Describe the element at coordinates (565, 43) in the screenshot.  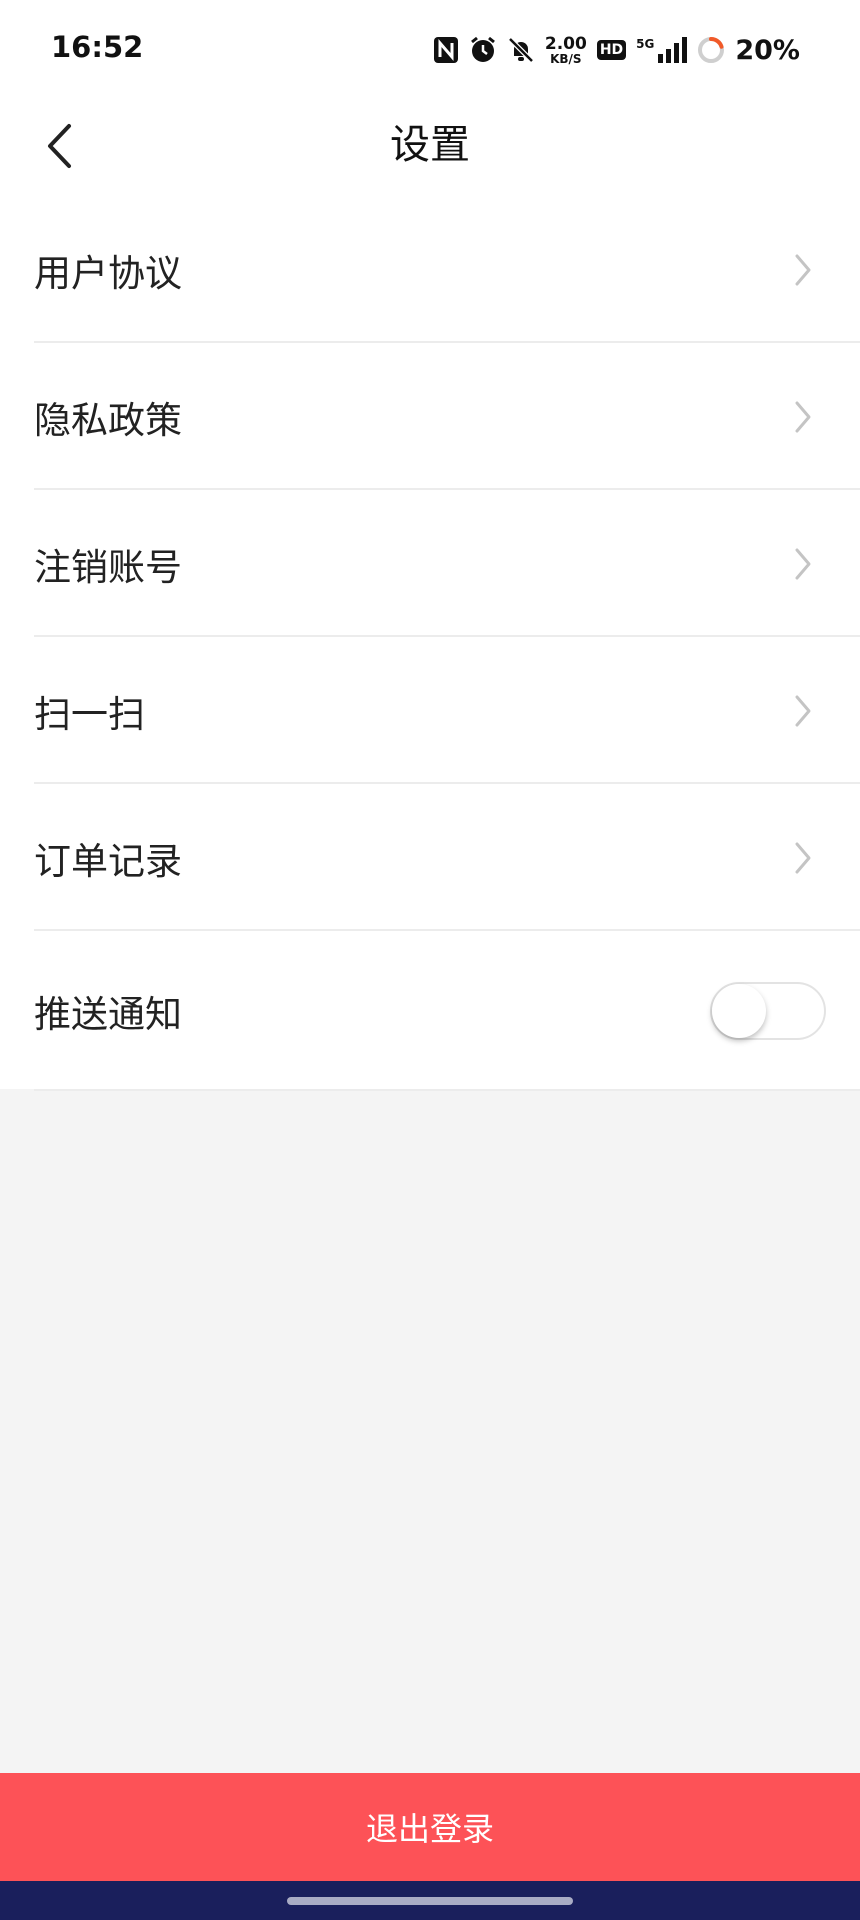
I see `network-speed-value: 2.00` at that location.